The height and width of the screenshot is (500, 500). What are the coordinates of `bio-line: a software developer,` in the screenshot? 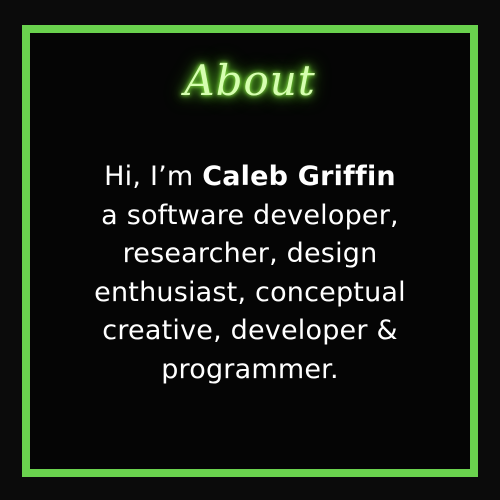 It's located at (250, 215).